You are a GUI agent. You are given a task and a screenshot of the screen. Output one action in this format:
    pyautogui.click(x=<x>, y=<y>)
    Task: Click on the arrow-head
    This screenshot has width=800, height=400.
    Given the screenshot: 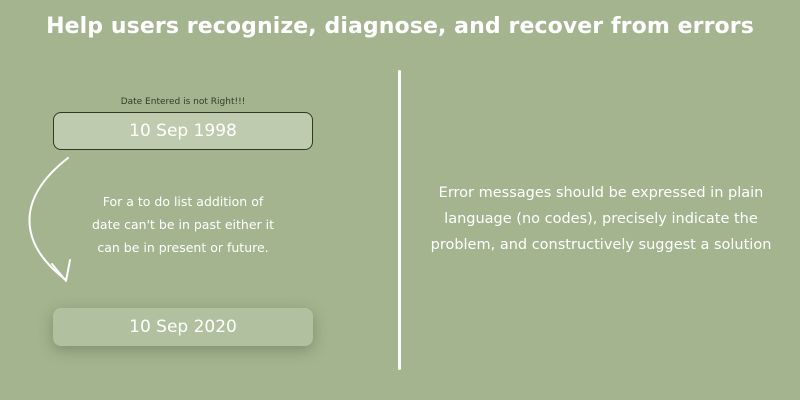 What is the action you would take?
    pyautogui.click(x=61, y=270)
    